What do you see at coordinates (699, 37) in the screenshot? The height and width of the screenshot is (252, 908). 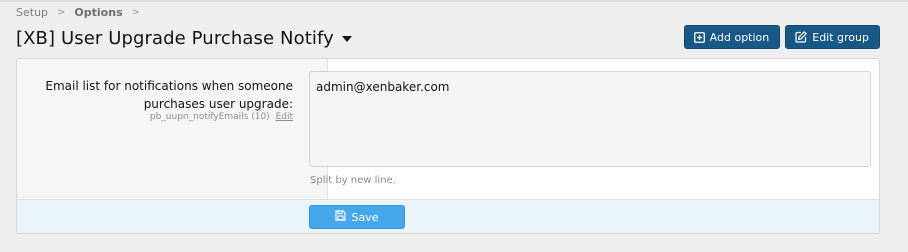 I see `plus-square-icon` at bounding box center [699, 37].